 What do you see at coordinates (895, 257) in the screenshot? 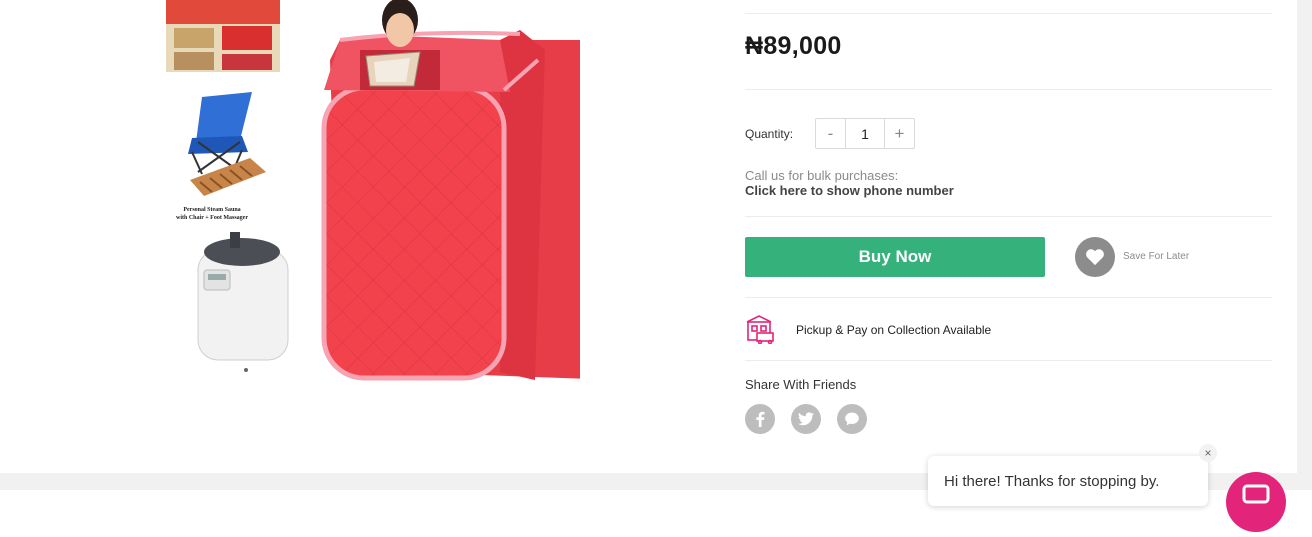
I see `buy-now-button: Buy Now` at bounding box center [895, 257].